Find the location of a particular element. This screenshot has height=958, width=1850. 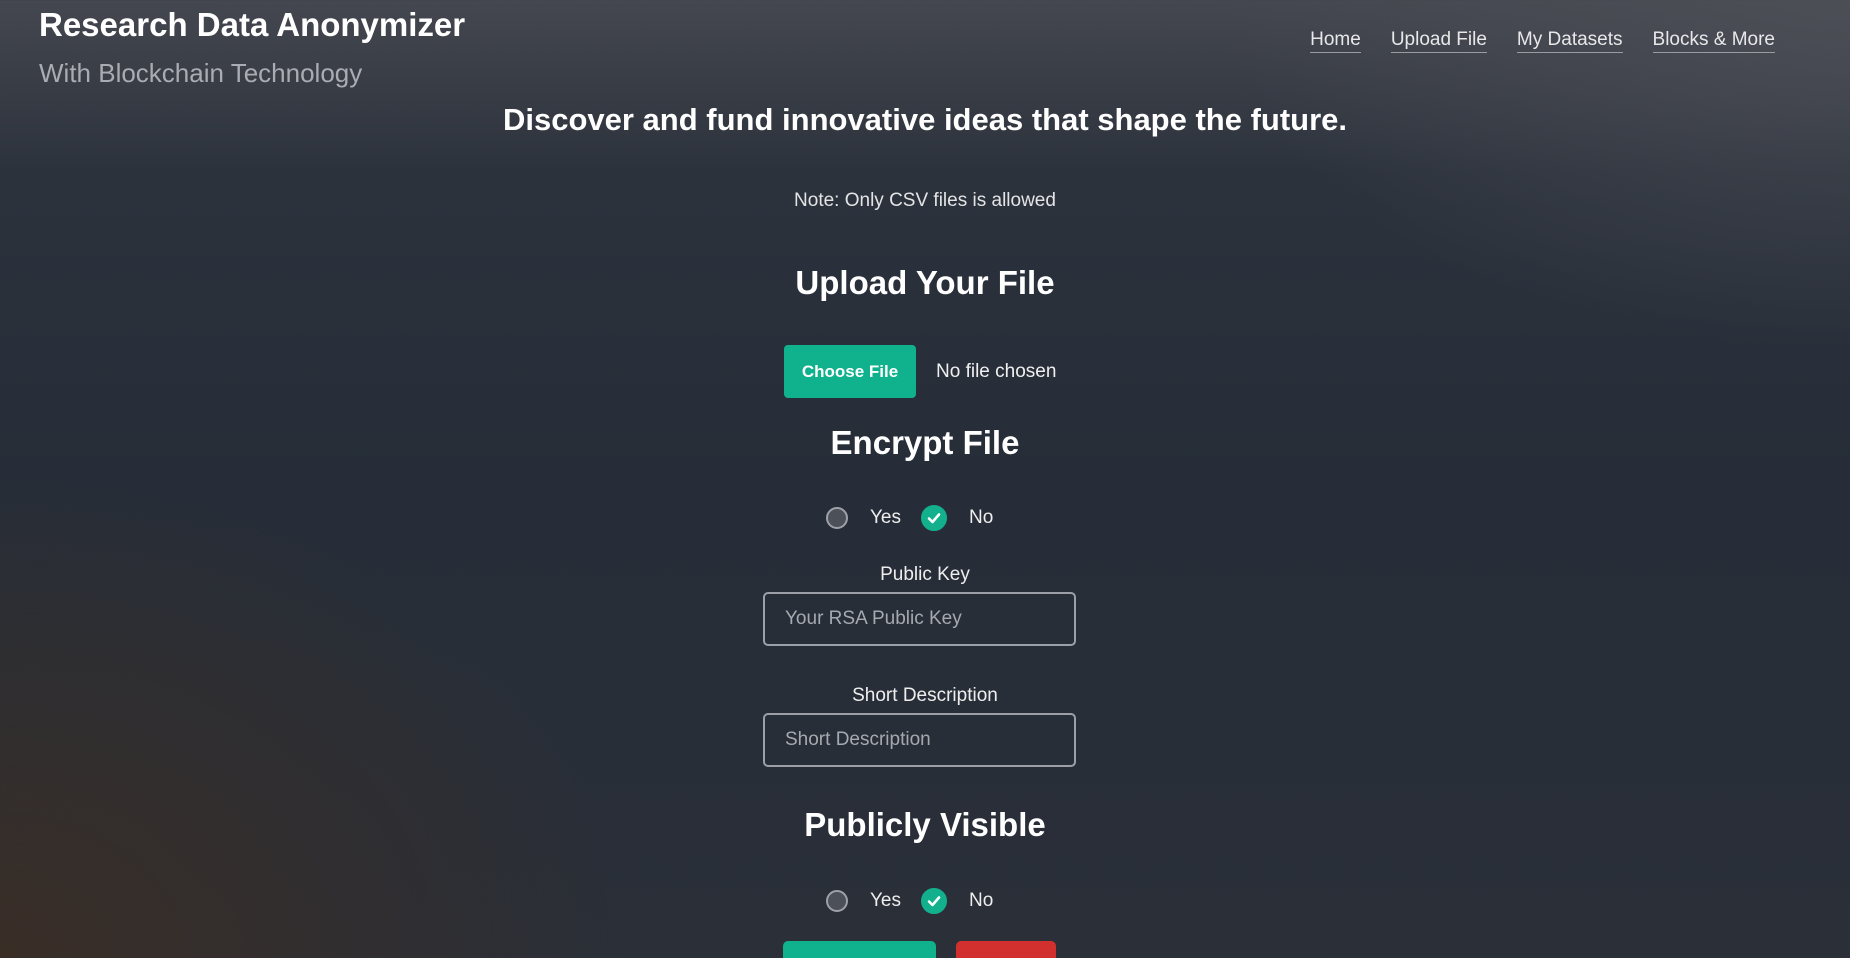

public-key-label: Public Key is located at coordinates (925, 574).